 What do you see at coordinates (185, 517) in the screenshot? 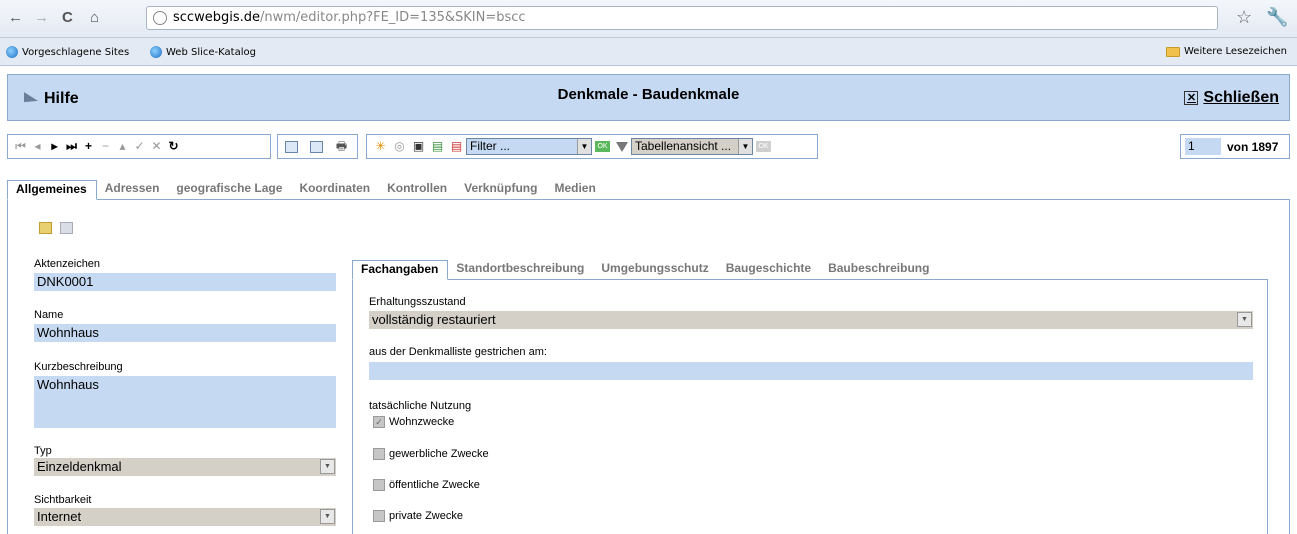
I see `sichtbarkeit-select: Internet ▼` at bounding box center [185, 517].